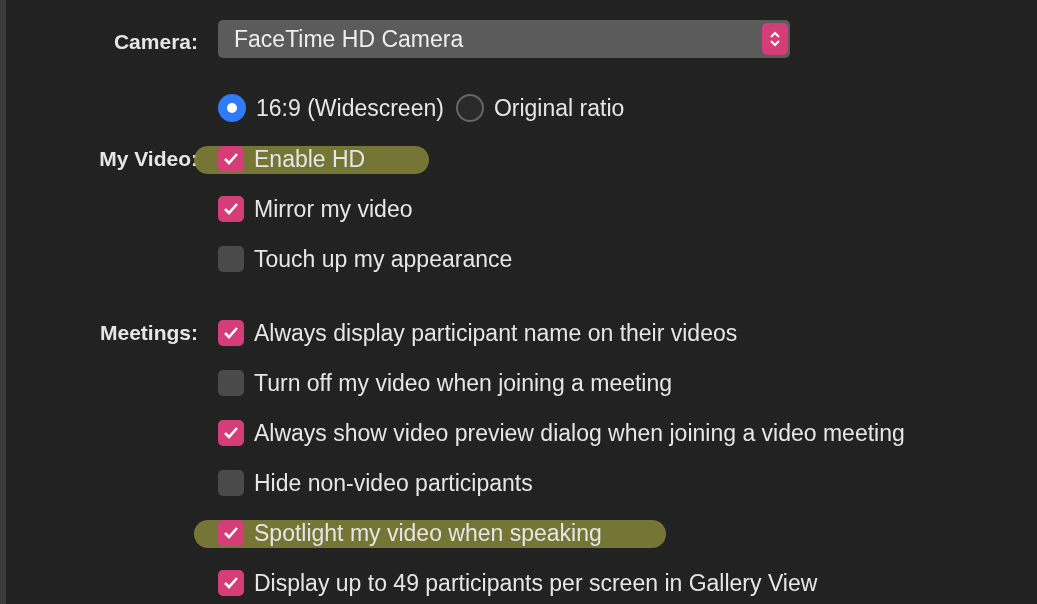  Describe the element at coordinates (463, 383) in the screenshot. I see `option-label: Turn off my video when joining a meeting` at that location.